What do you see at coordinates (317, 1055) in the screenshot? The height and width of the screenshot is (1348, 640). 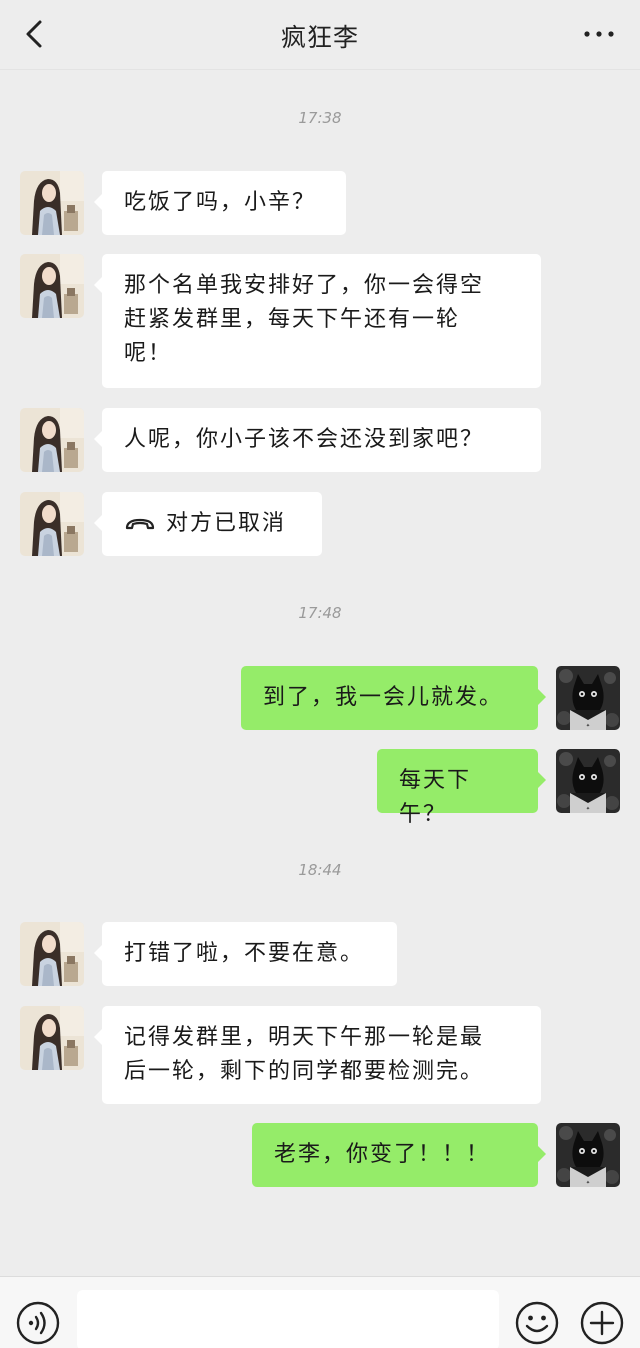 I see `incoming-message: 记得发群里，明天下午那一轮是最 后一轮，剩下的同学都要检测完。` at bounding box center [317, 1055].